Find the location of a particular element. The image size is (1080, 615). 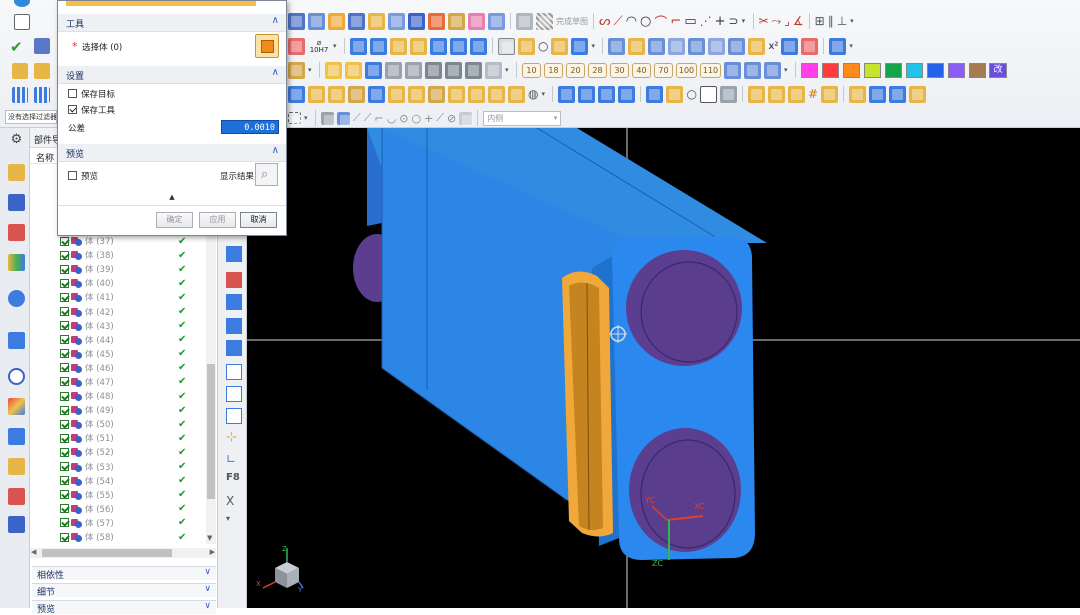

corner-icon is located at coordinates (655, 94).